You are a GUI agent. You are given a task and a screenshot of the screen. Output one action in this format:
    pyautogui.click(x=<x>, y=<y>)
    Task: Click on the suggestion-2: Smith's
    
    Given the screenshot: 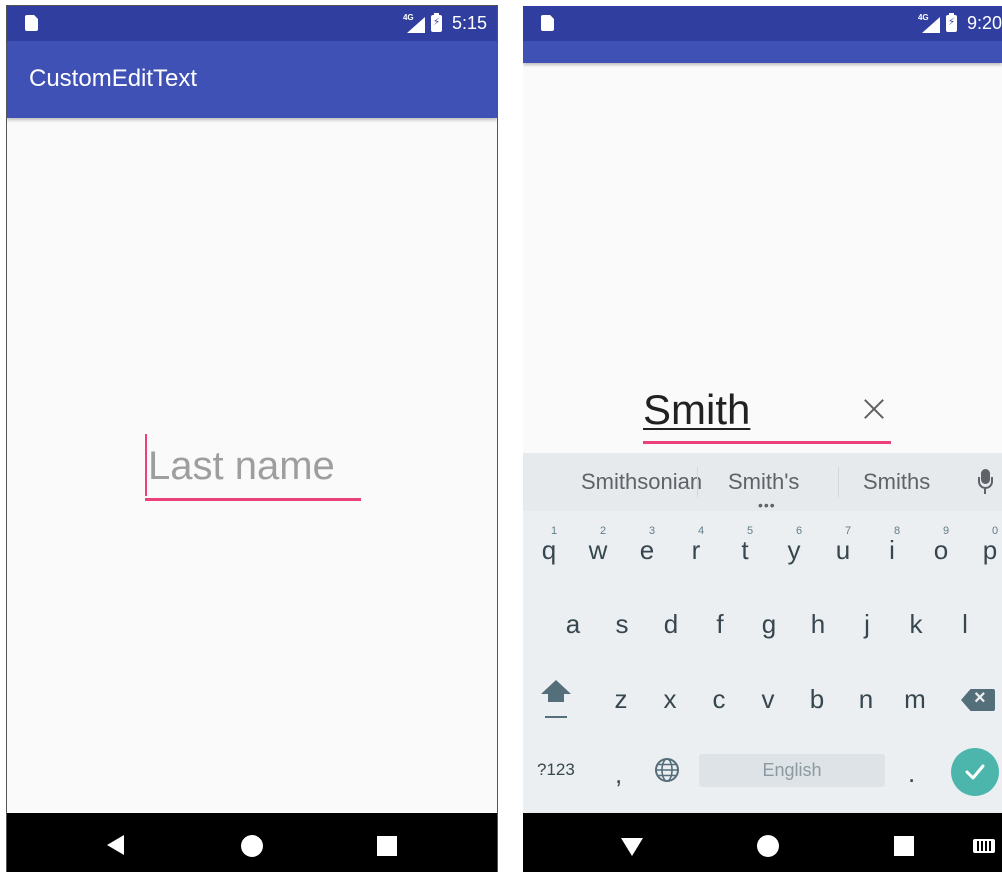 What is the action you would take?
    pyautogui.click(x=763, y=482)
    